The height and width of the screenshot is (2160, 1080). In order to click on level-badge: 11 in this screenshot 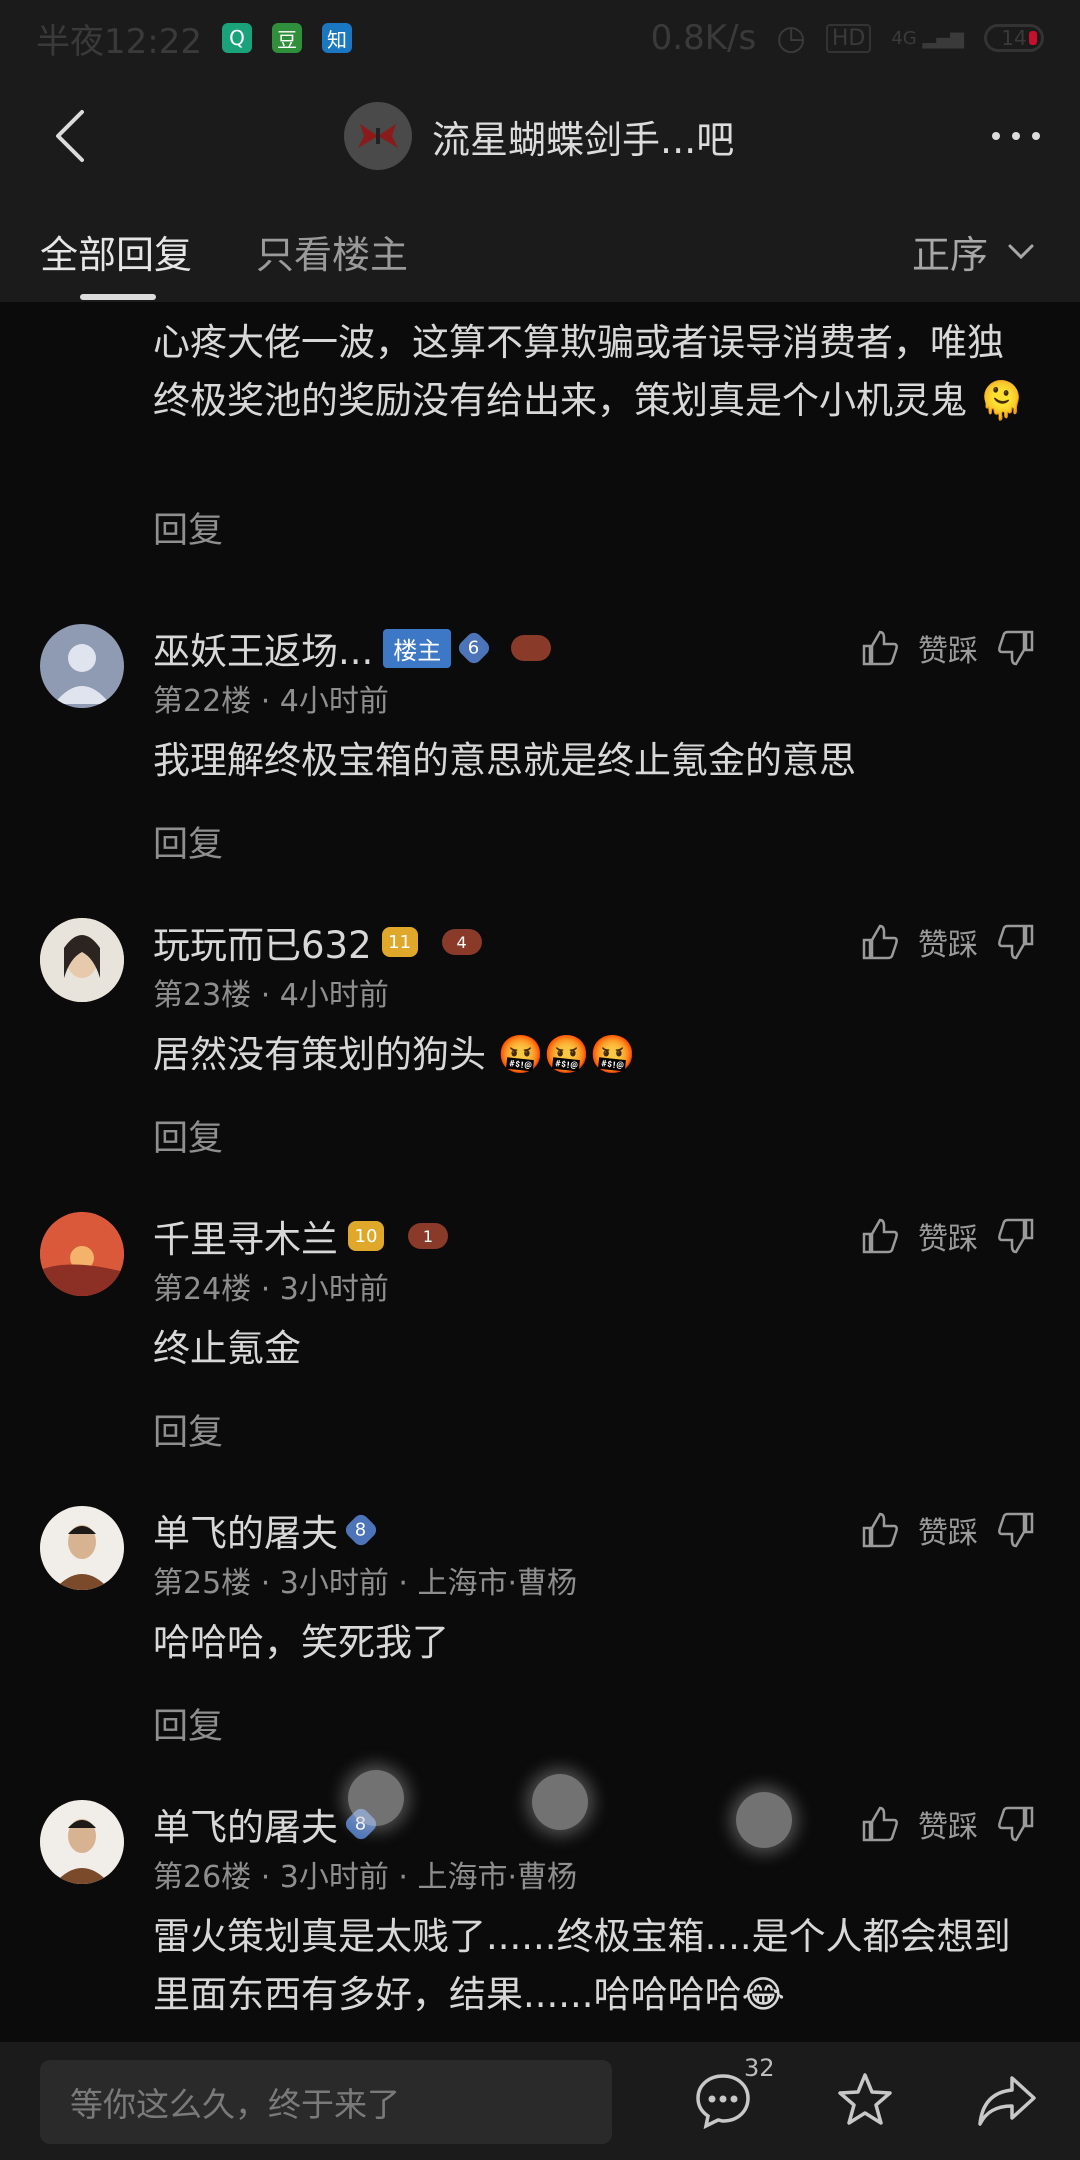, I will do `click(399, 942)`.